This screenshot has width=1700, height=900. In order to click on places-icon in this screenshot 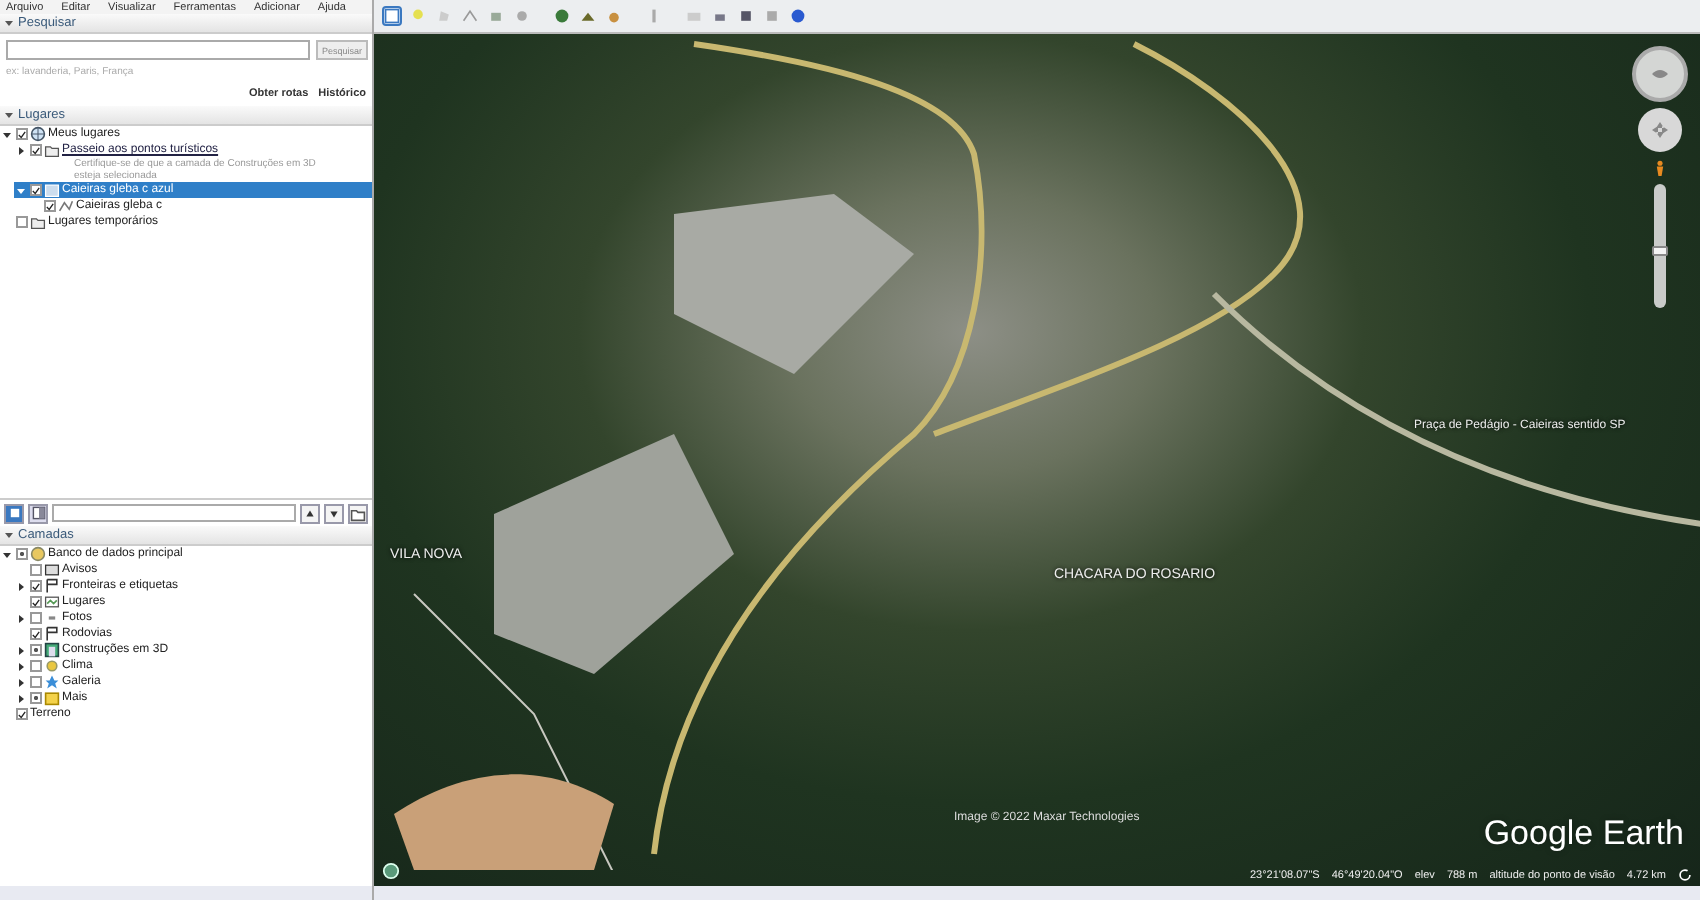, I will do `click(52, 602)`.